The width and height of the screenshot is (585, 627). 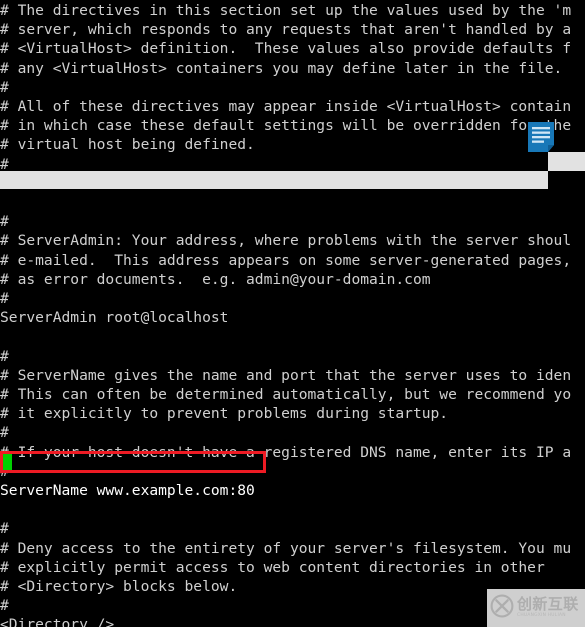 I want to click on overlay-gray-block-small, so click(x=566, y=161).